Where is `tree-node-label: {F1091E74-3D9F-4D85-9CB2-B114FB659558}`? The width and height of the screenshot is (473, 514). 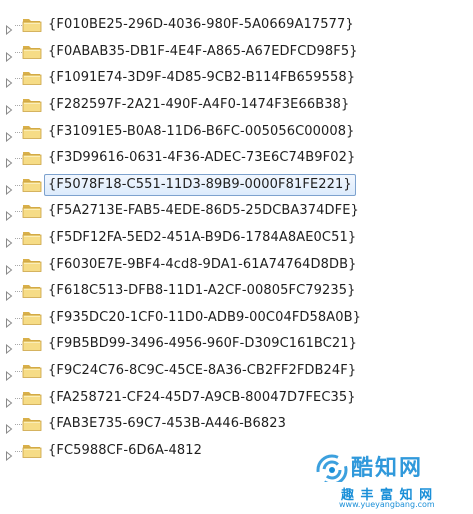 tree-node-label: {F1091E74-3D9F-4D85-9CB2-B114FB659558} is located at coordinates (201, 78).